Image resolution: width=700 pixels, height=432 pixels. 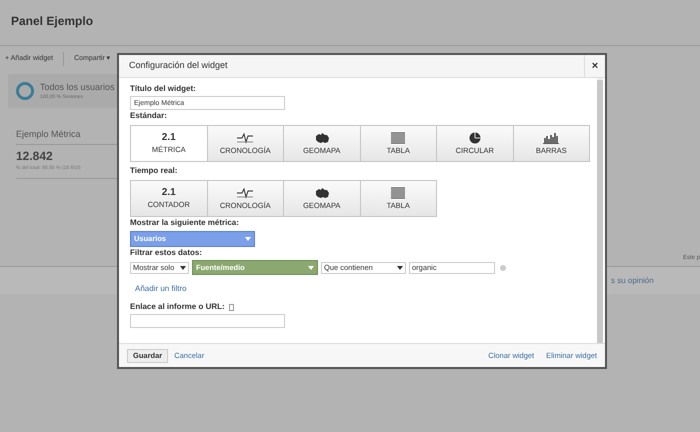 What do you see at coordinates (178, 65) in the screenshot?
I see `dialog-title: Configuración del widget` at bounding box center [178, 65].